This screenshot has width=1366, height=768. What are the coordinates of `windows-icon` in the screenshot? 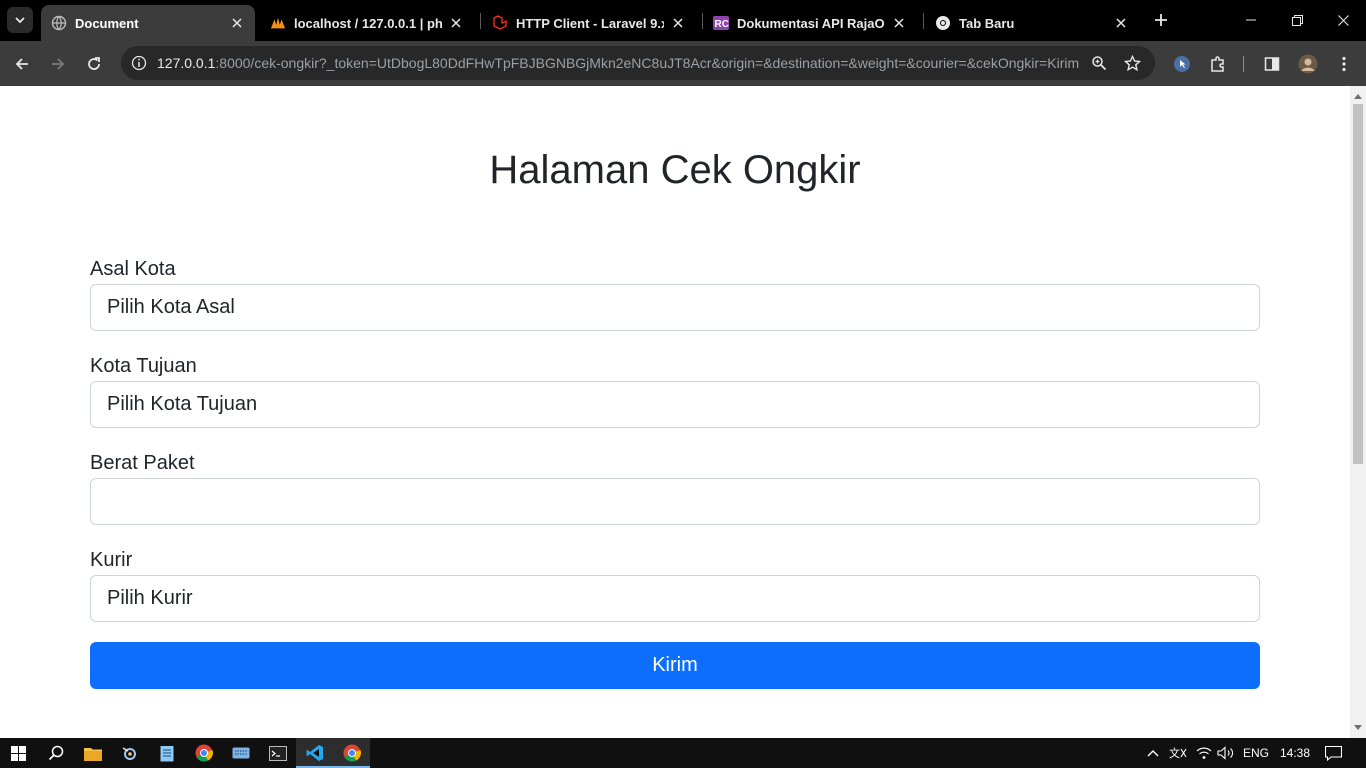 It's located at (18, 753).